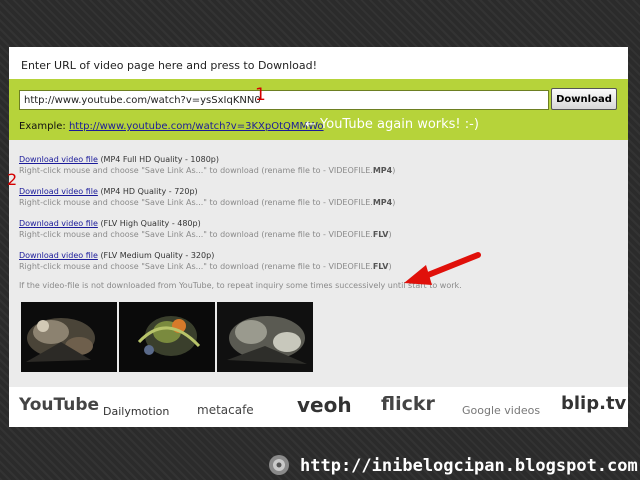  I want to click on bliptv-logo: blip.tv, so click(594, 403).